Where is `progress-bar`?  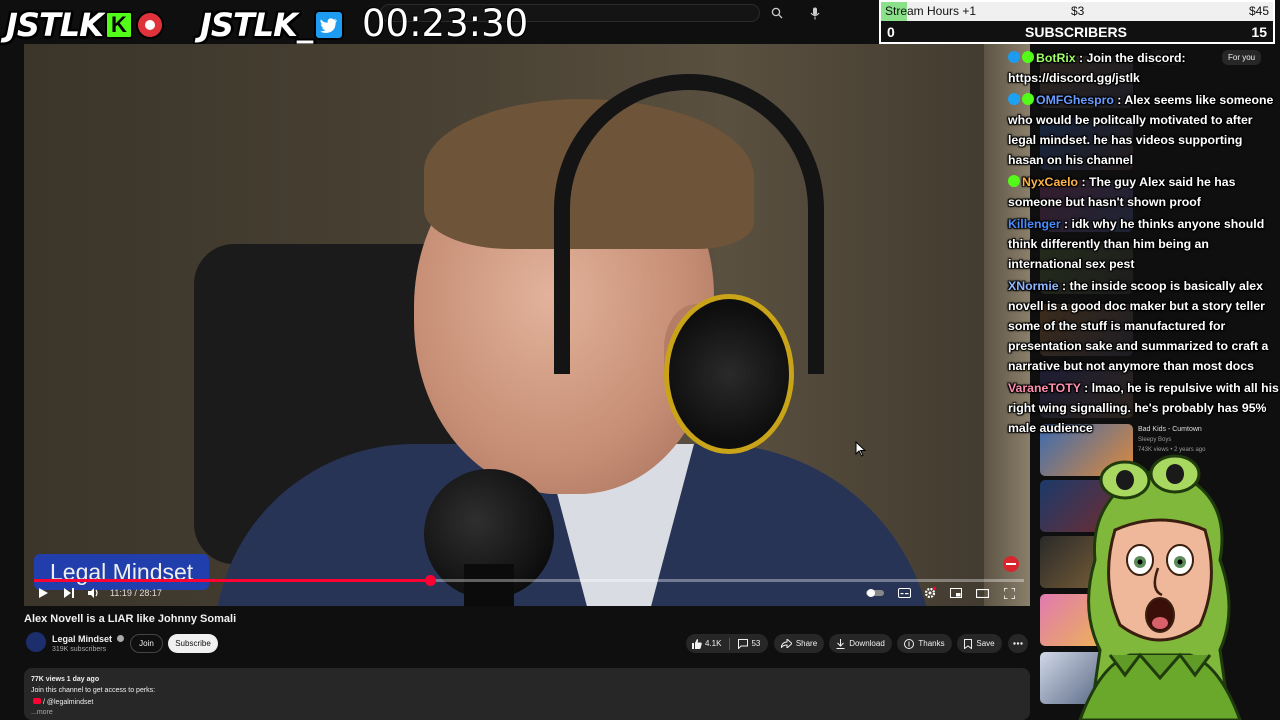 progress-bar is located at coordinates (529, 580).